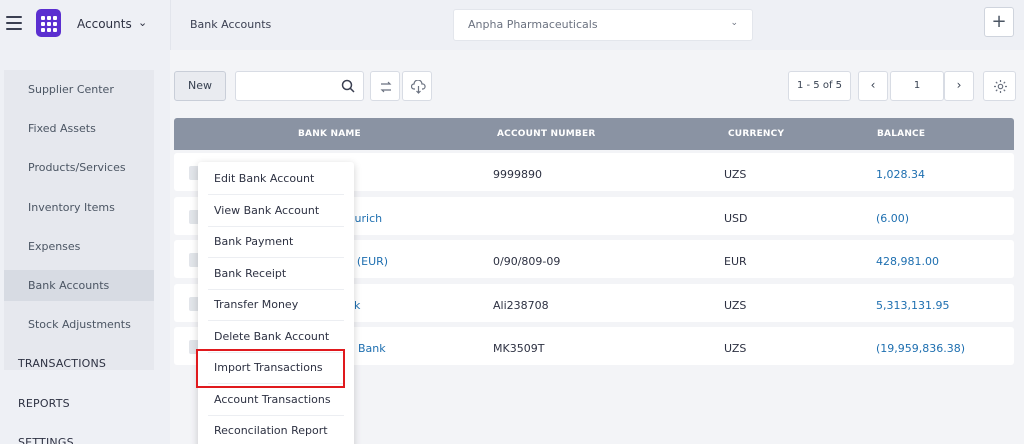 This screenshot has width=1024, height=444. What do you see at coordinates (271, 430) in the screenshot?
I see `menu-item-reconcilation-report: Reconcilation Report` at bounding box center [271, 430].